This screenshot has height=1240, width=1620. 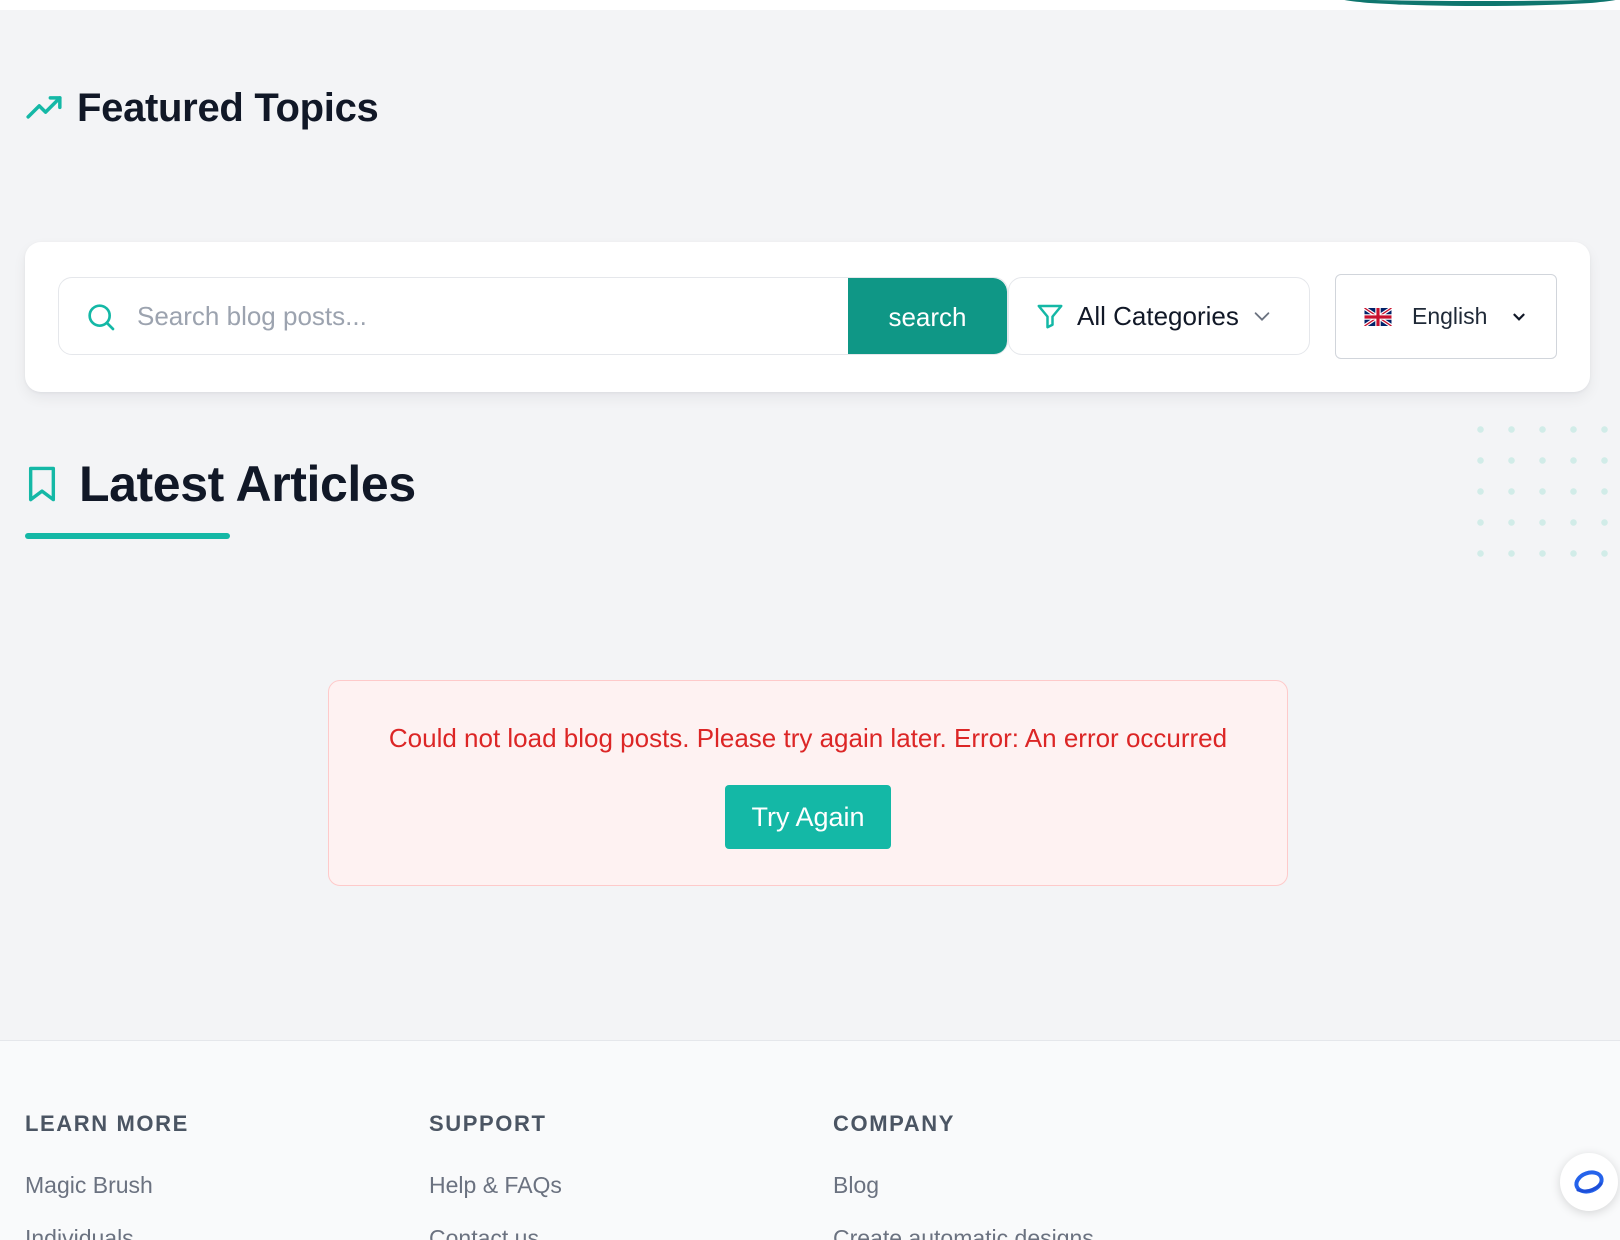 I want to click on footer-link: Contact us, so click(x=495, y=1232).